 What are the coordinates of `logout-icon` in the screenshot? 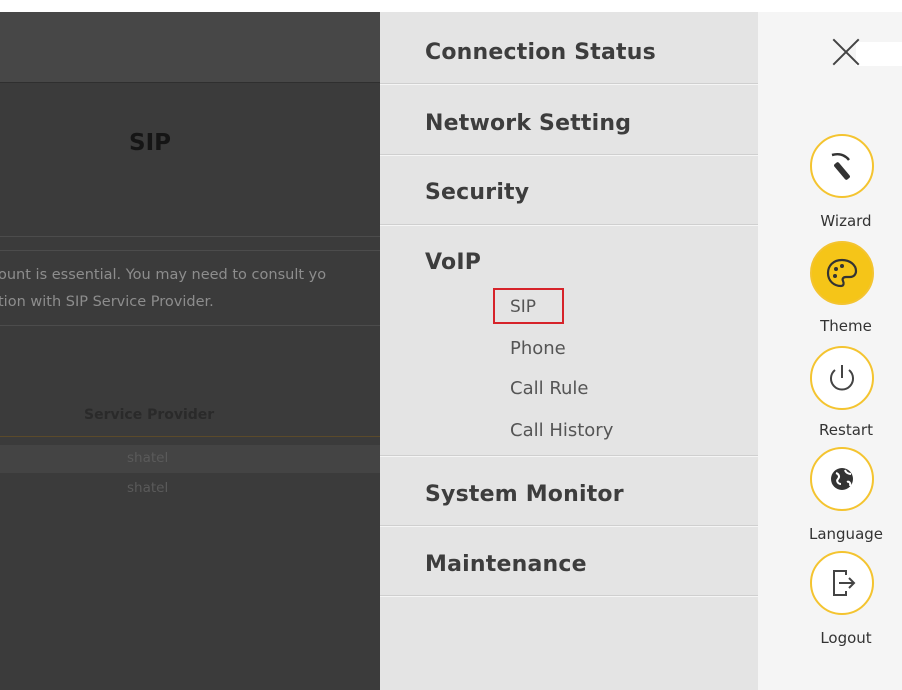 It's located at (844, 583).